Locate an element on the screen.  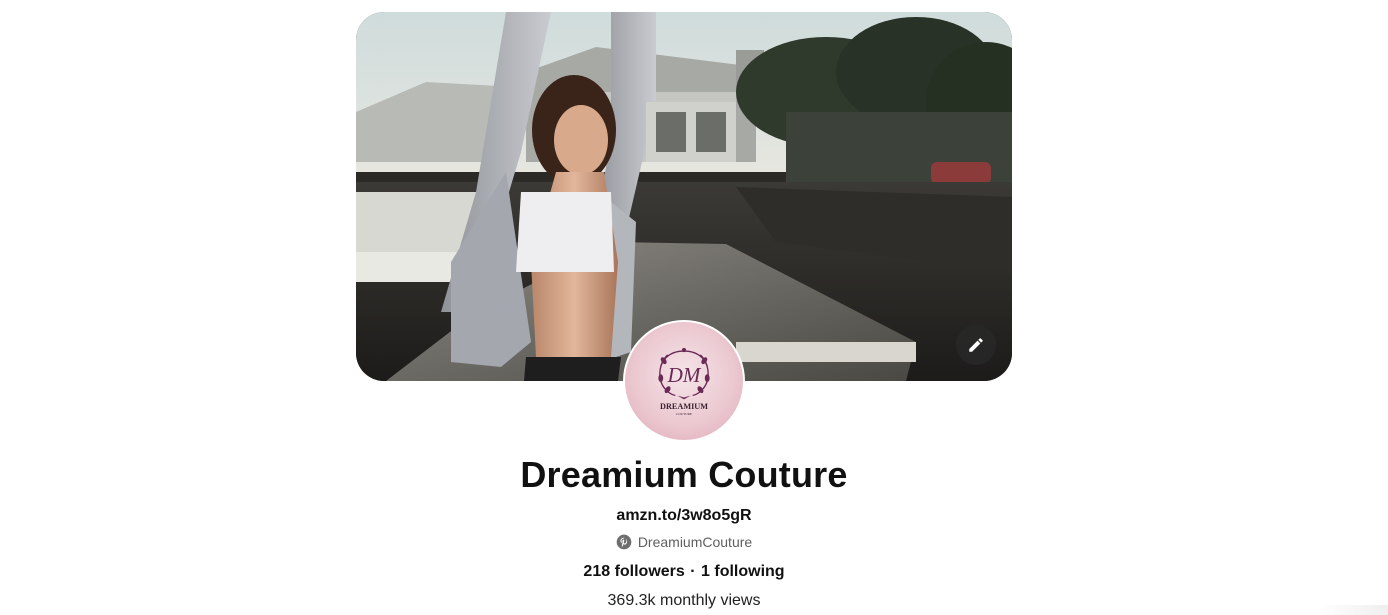
profile-name: Dreamium Couture is located at coordinates (684, 474).